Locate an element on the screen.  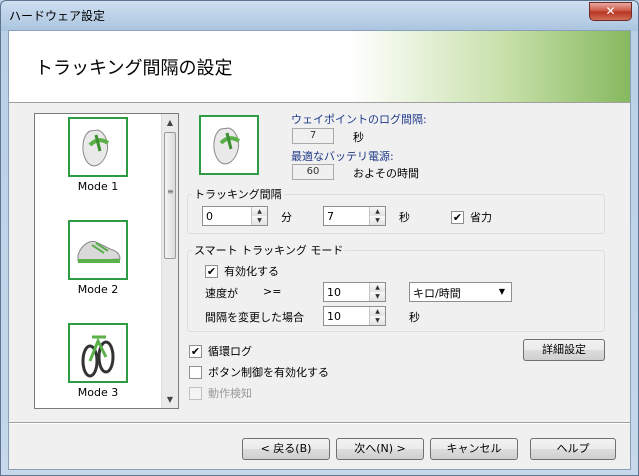
mode-list: Mode 1 Mode 2 Mode 3 ▲ ≡ ▼ is located at coordinates (106, 261).